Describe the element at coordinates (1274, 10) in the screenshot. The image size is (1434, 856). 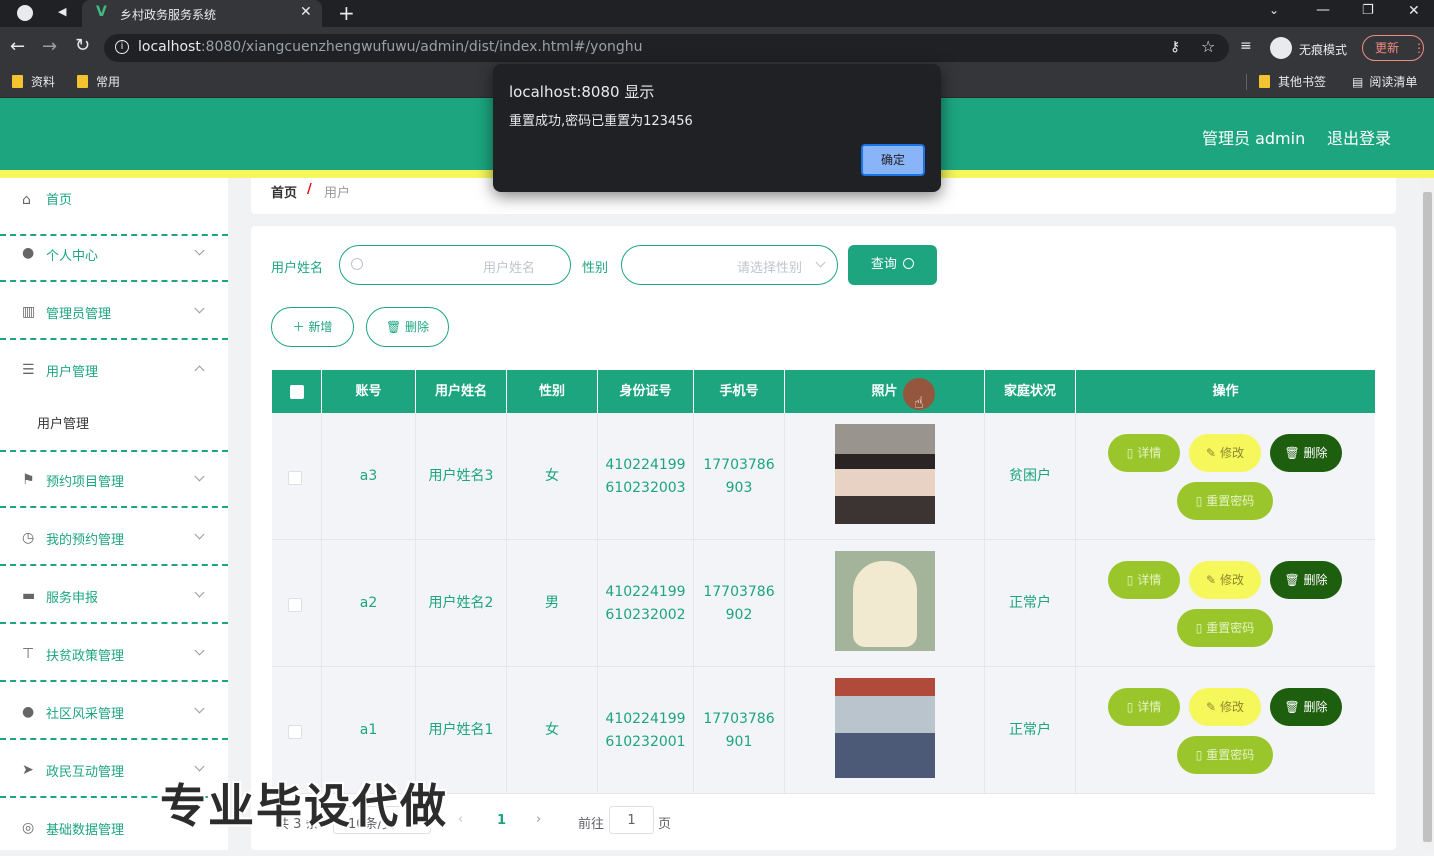
I see `tab-search-icon: ⌄` at that location.